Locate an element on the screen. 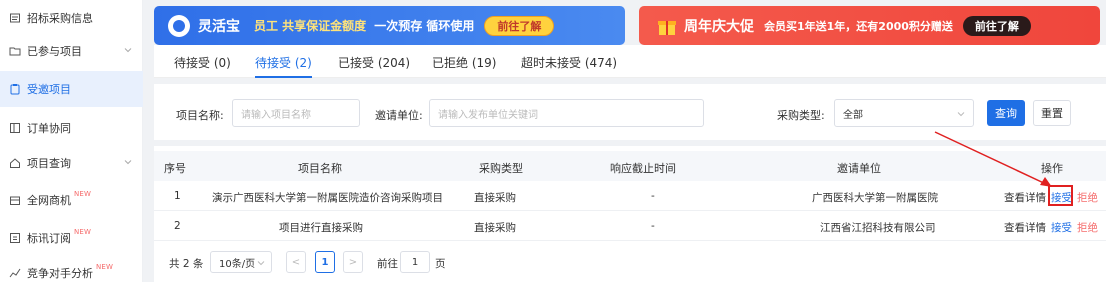  folder-icon is located at coordinates (15, 51).